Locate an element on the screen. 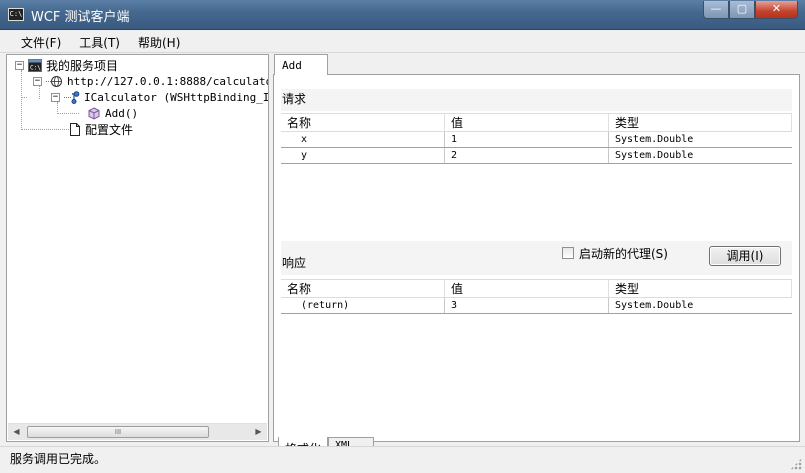 Image resolution: width=805 pixels, height=473 pixels. menu-bar: 文件(F) 工具(T) 帮助(H) is located at coordinates (402, 41).